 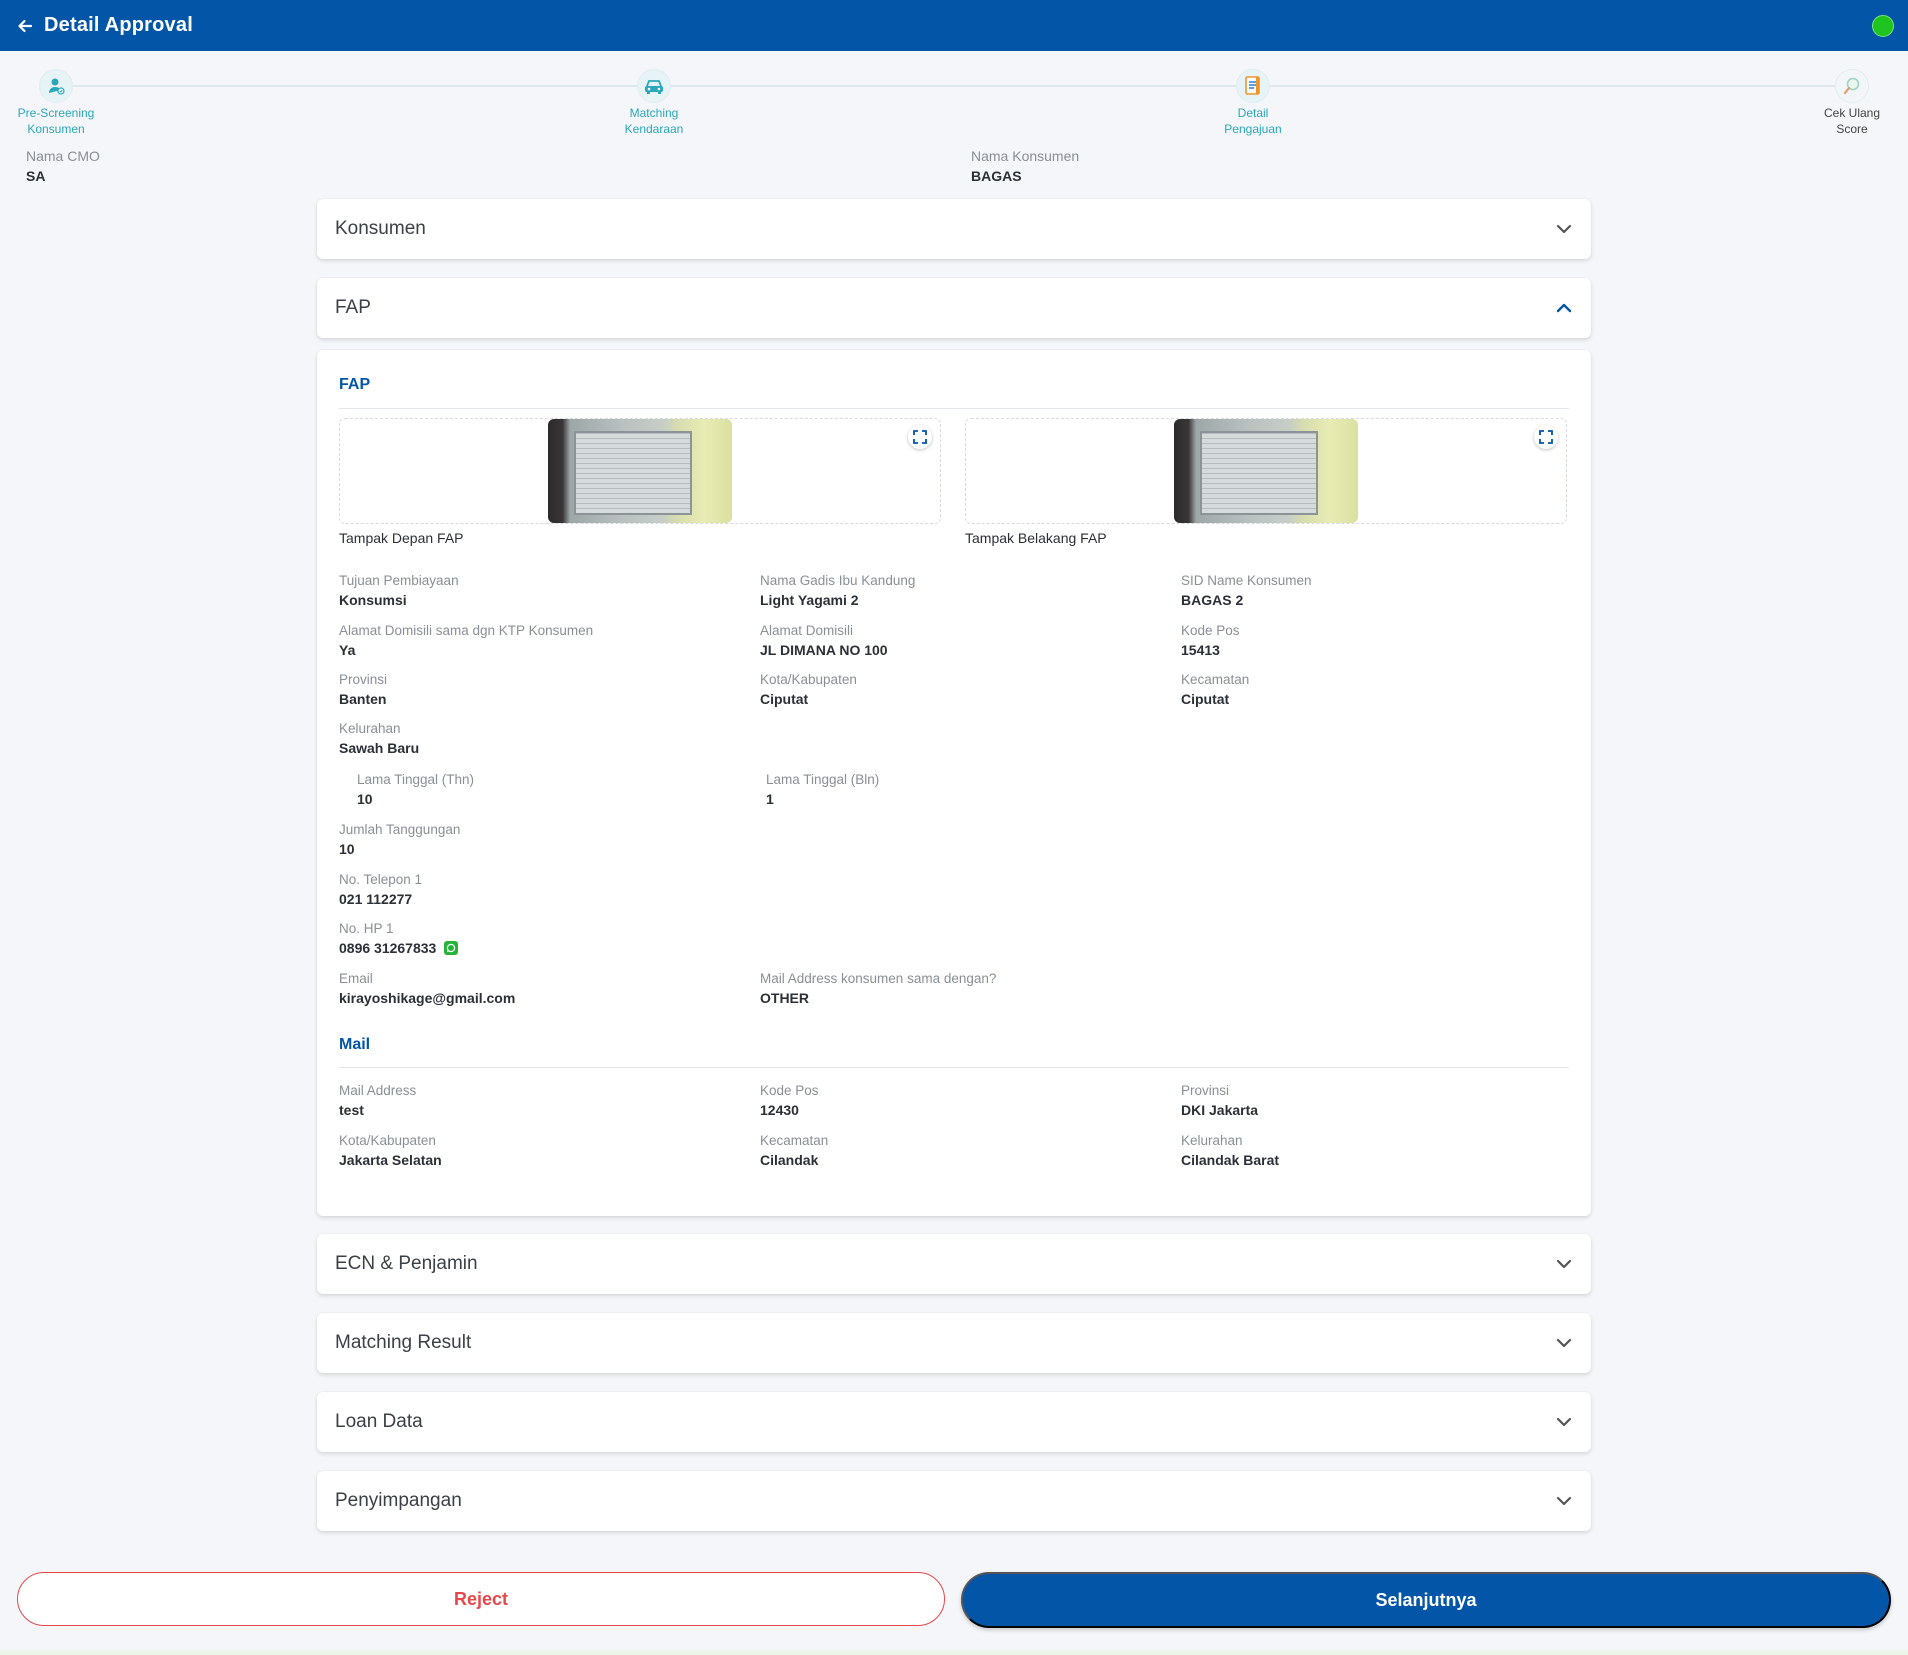 I want to click on mail-section-title: Mail, so click(x=355, y=1044).